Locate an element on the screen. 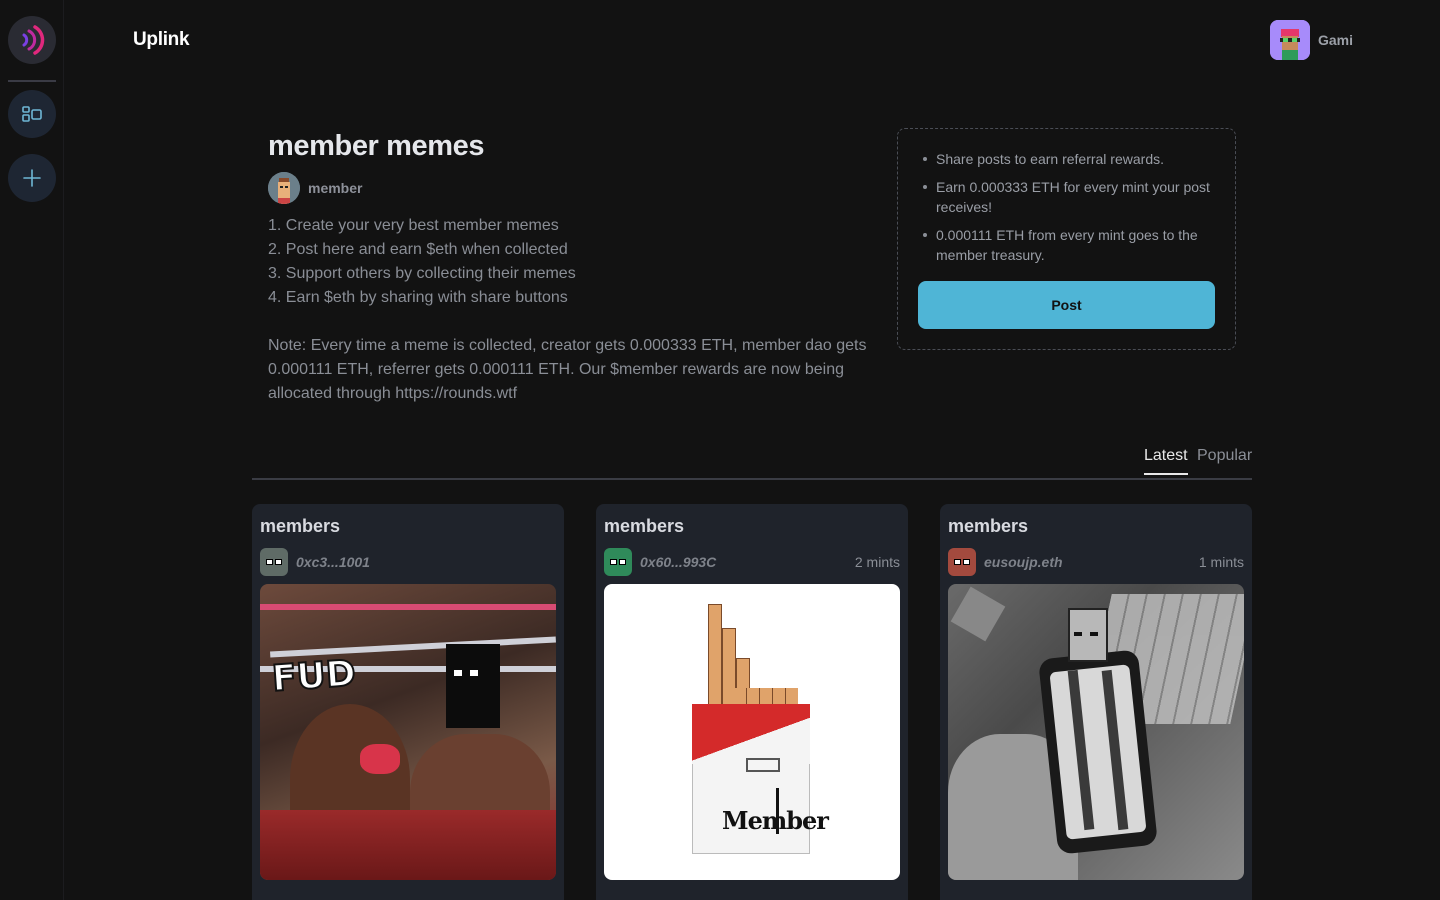 This screenshot has width=1440, height=900. card-author: 0x60...993C is located at coordinates (678, 562).